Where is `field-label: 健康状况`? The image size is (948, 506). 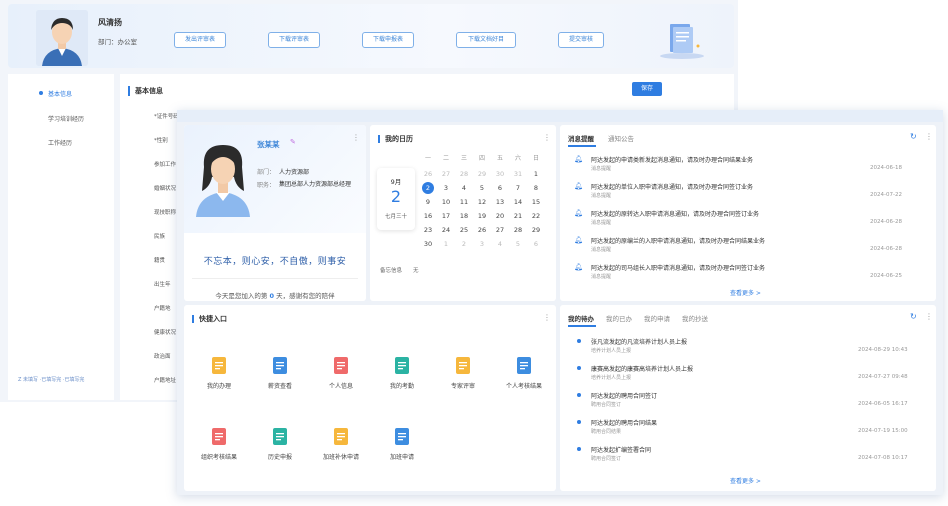 field-label: 健康状况 is located at coordinates (165, 333).